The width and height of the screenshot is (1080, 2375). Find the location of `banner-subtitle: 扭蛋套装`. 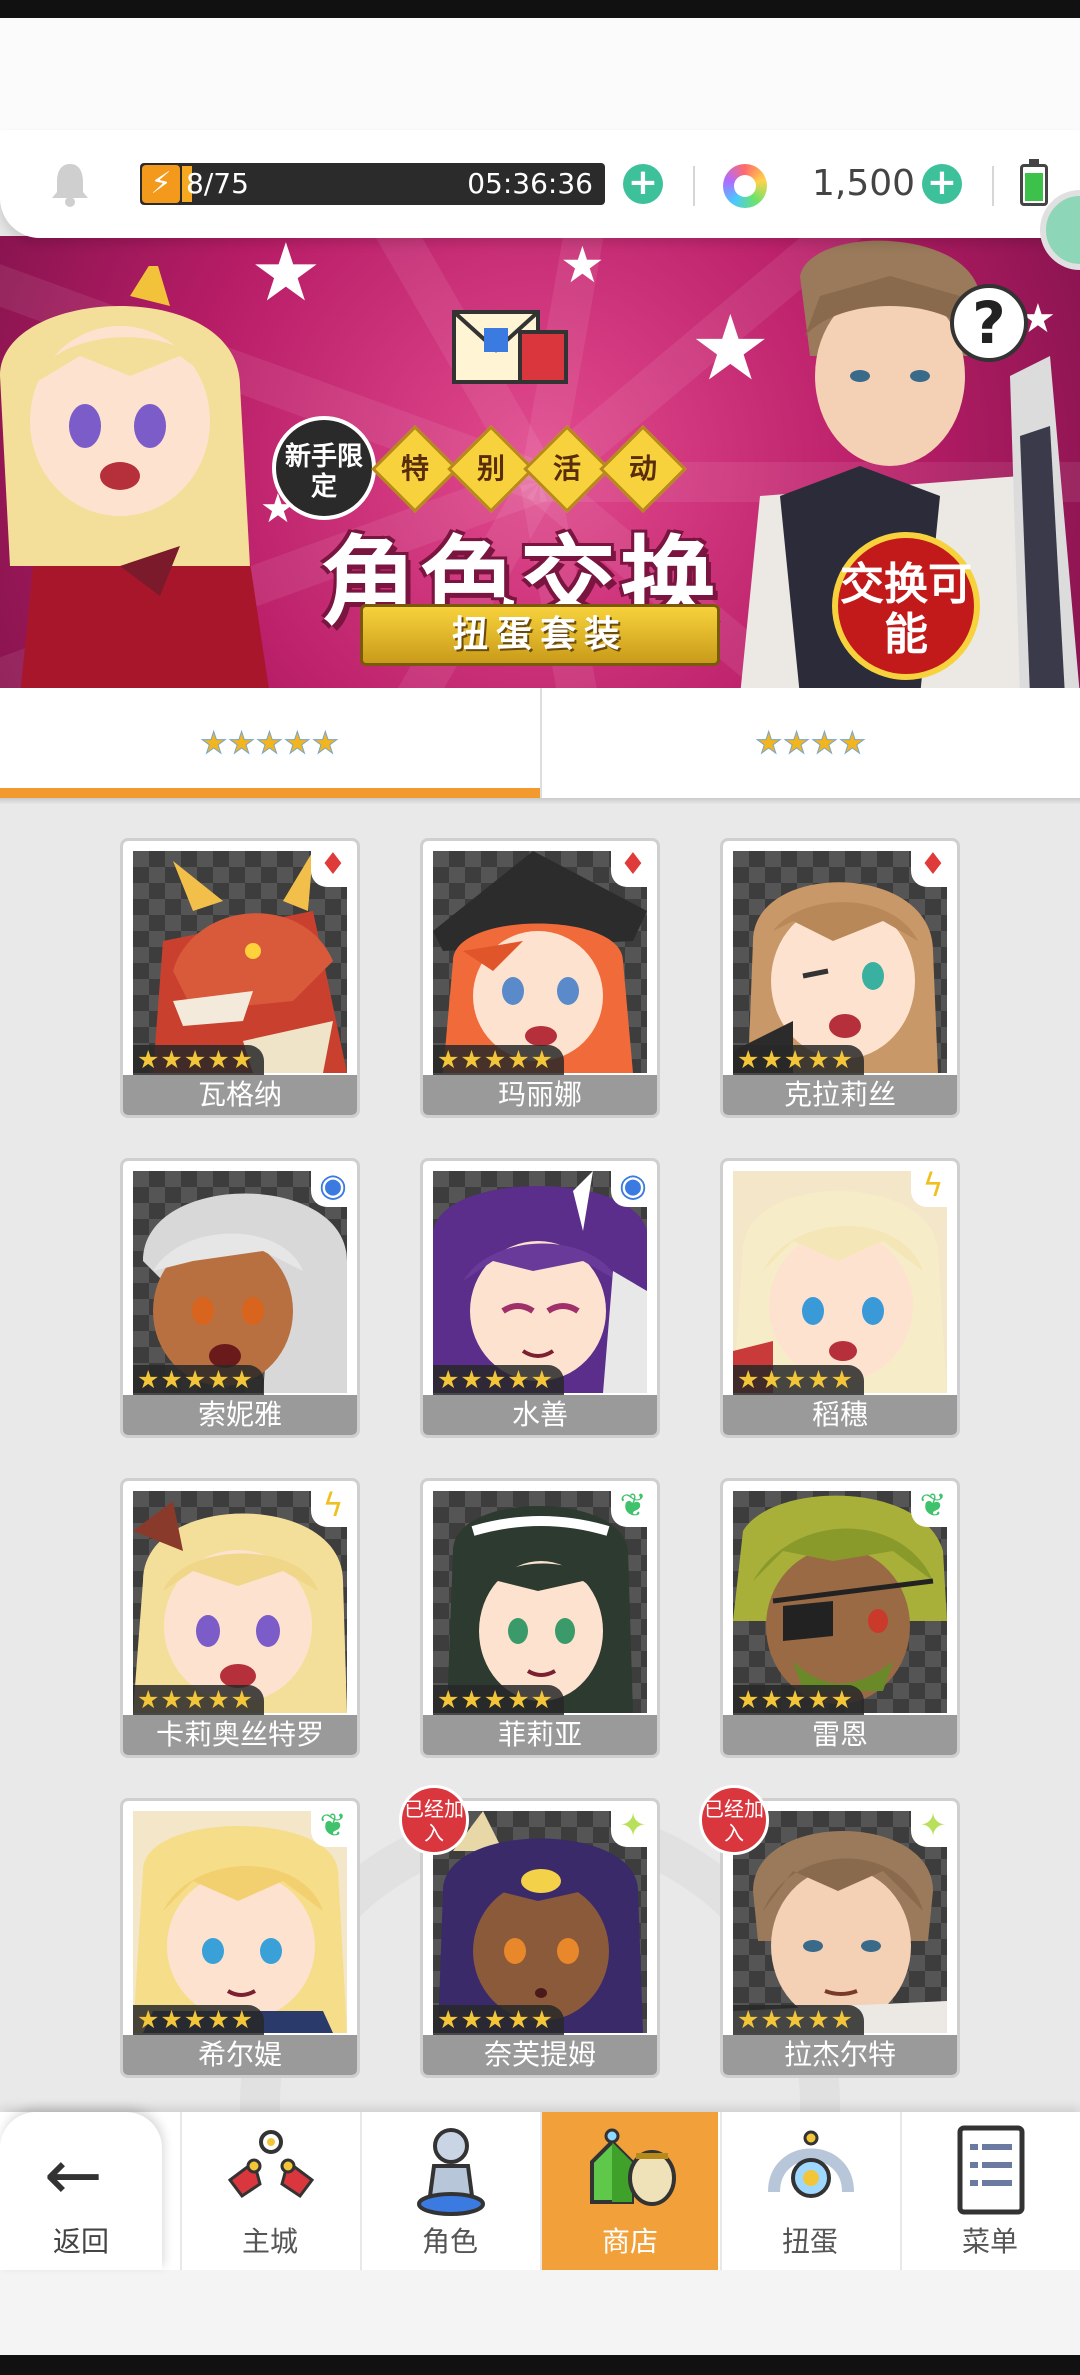

banner-subtitle: 扭蛋套装 is located at coordinates (539, 634).